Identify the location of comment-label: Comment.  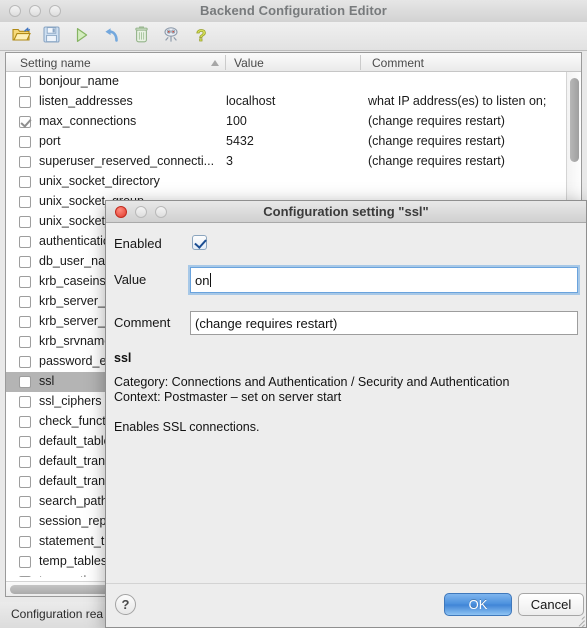
(142, 322).